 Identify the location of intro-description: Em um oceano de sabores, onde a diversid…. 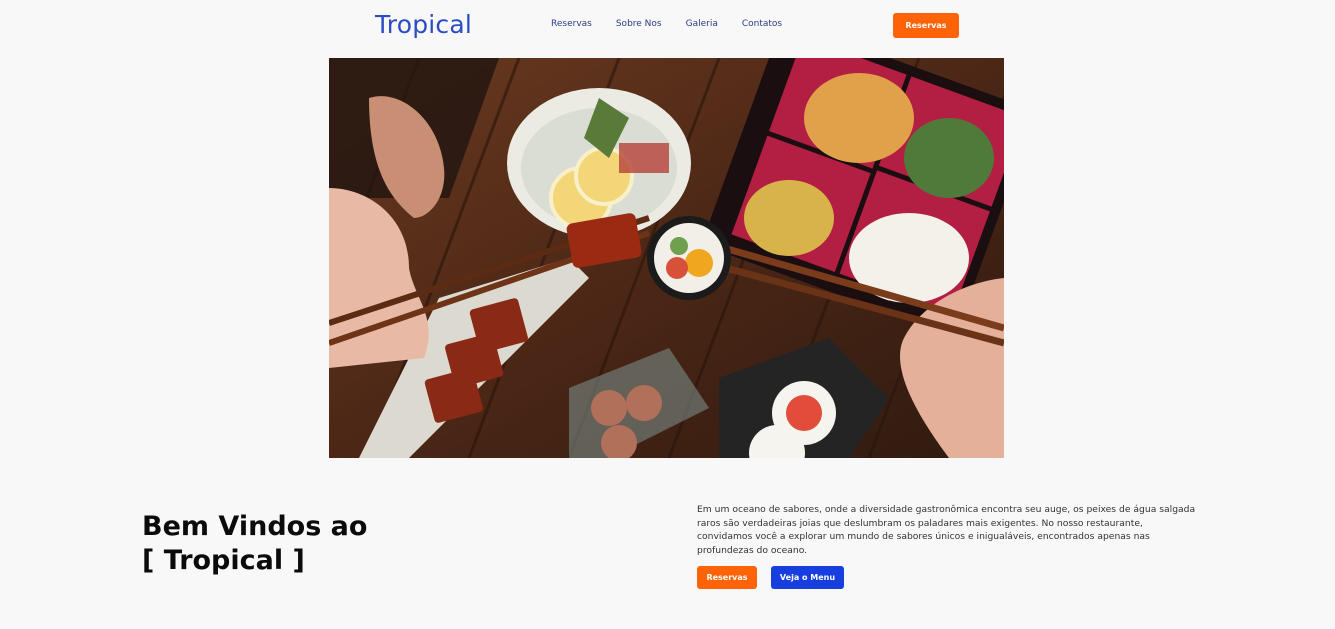
(946, 530).